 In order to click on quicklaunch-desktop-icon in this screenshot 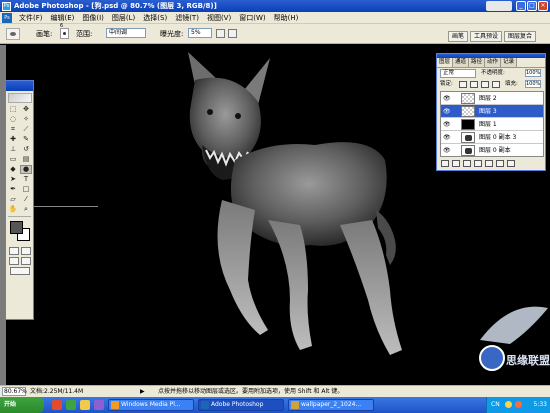, I will do `click(71, 405)`.